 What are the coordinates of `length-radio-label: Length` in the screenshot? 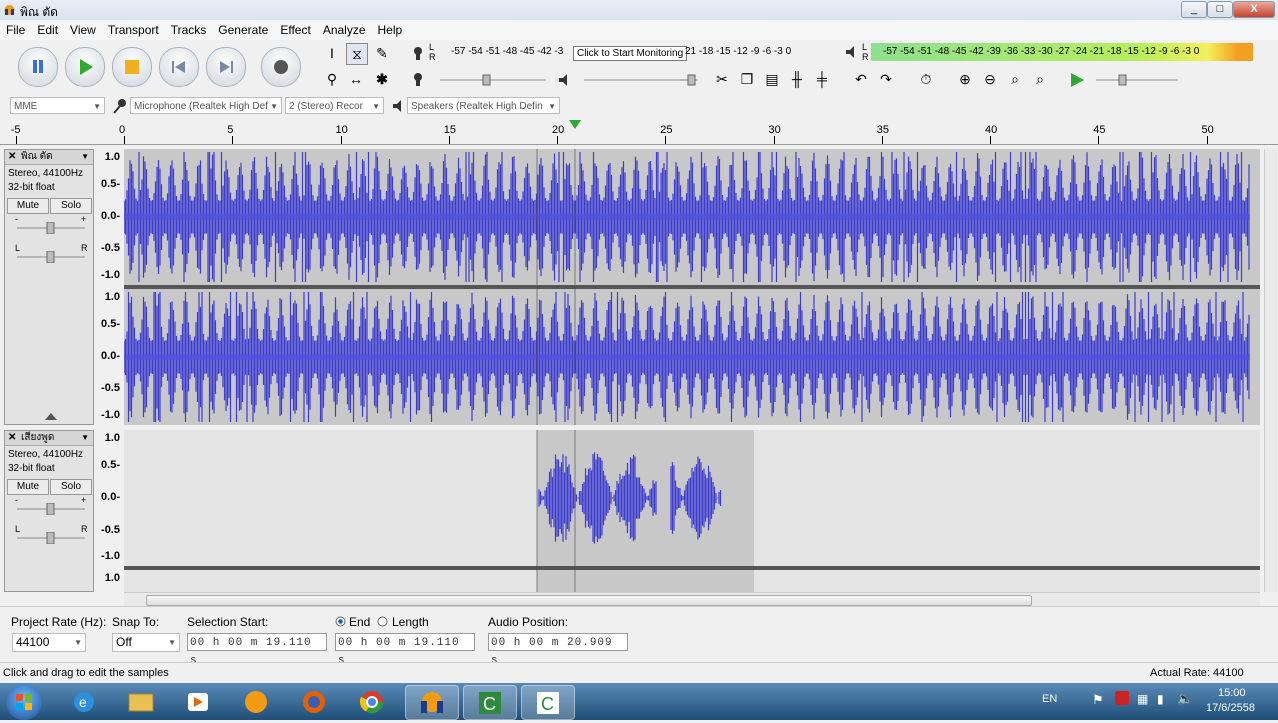 It's located at (410, 622).